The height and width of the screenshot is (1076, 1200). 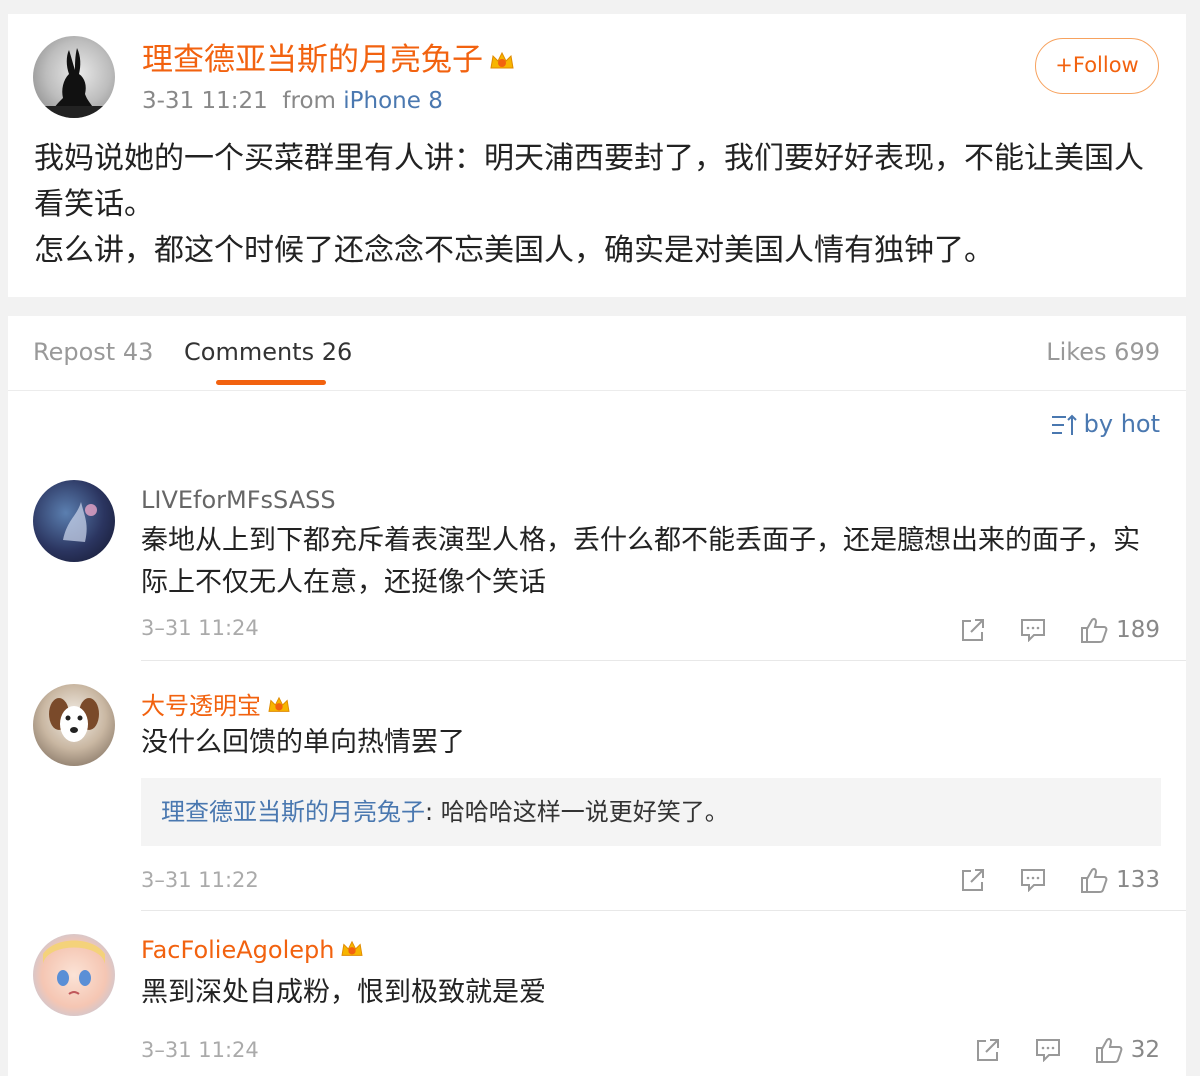 I want to click on tab-likes: Likes 699, so click(x=1103, y=352).